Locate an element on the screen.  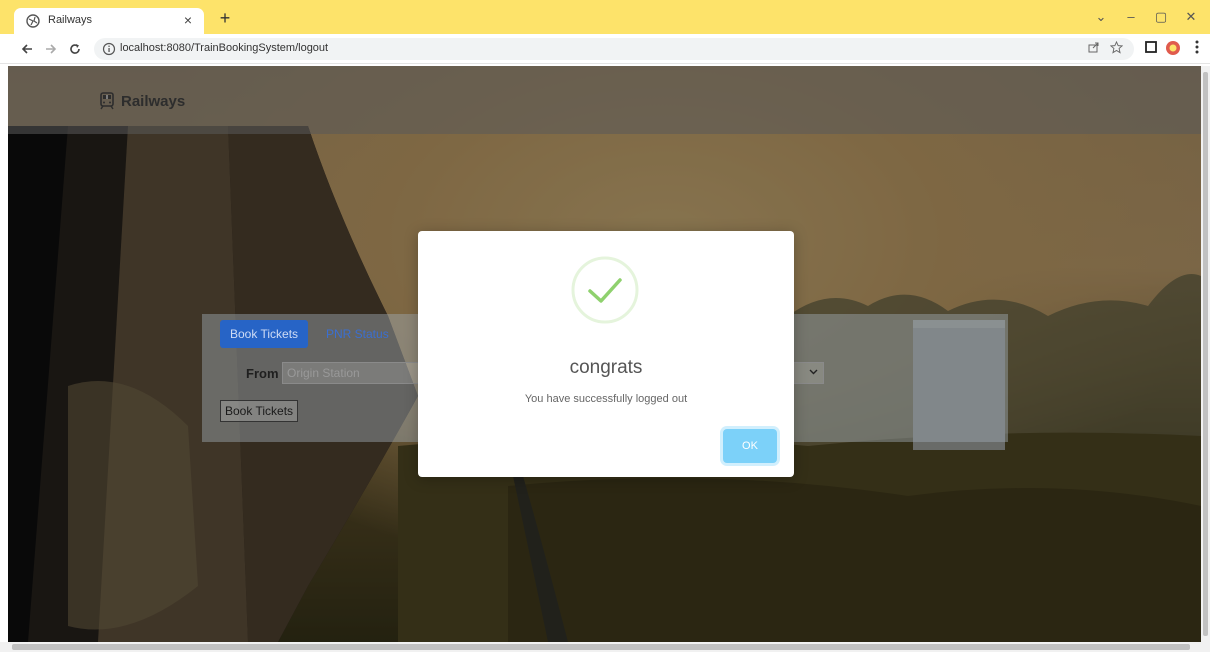
tab-search-button: ⌄ is located at coordinates (1101, 17).